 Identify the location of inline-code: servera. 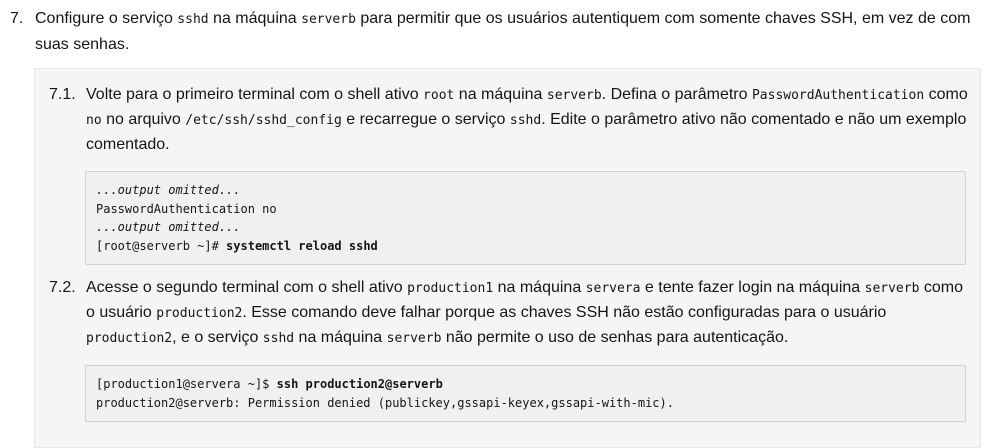
(613, 288).